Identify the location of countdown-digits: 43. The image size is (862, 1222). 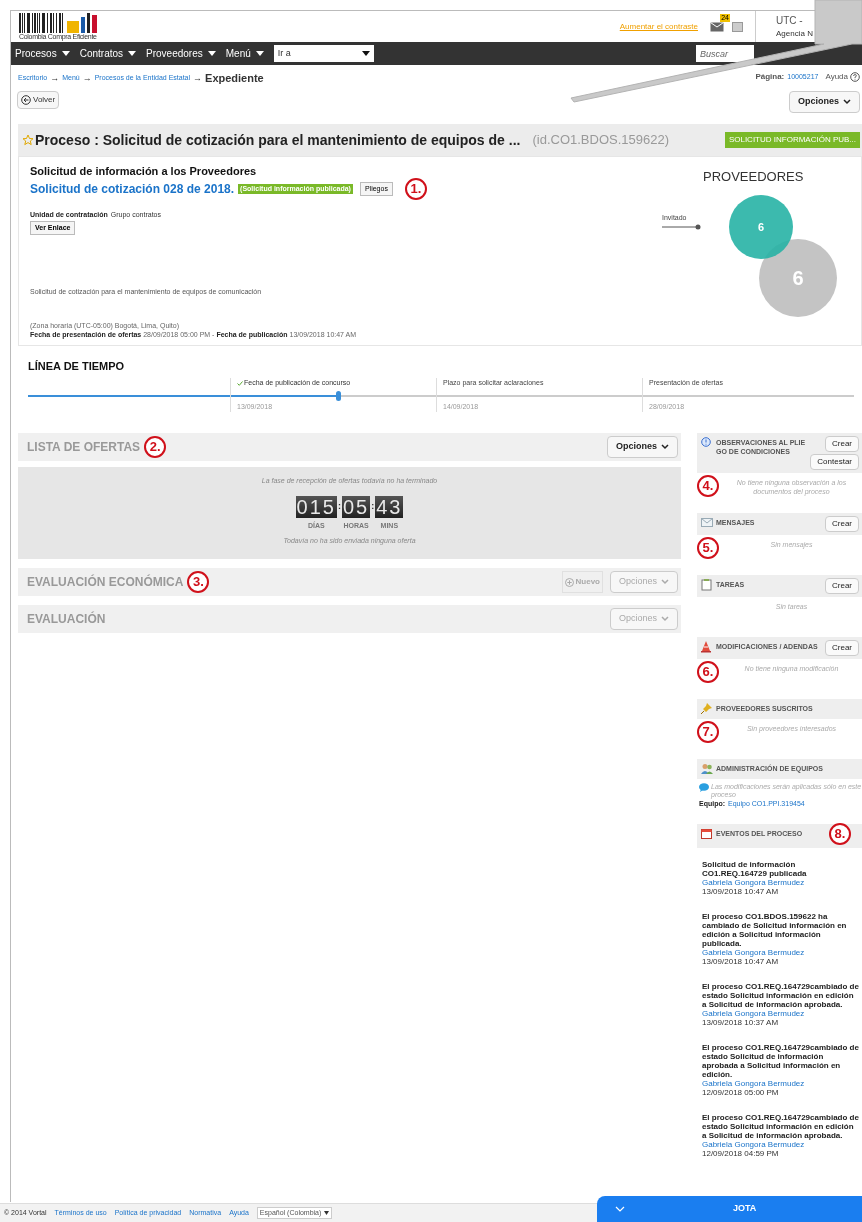
(389, 506).